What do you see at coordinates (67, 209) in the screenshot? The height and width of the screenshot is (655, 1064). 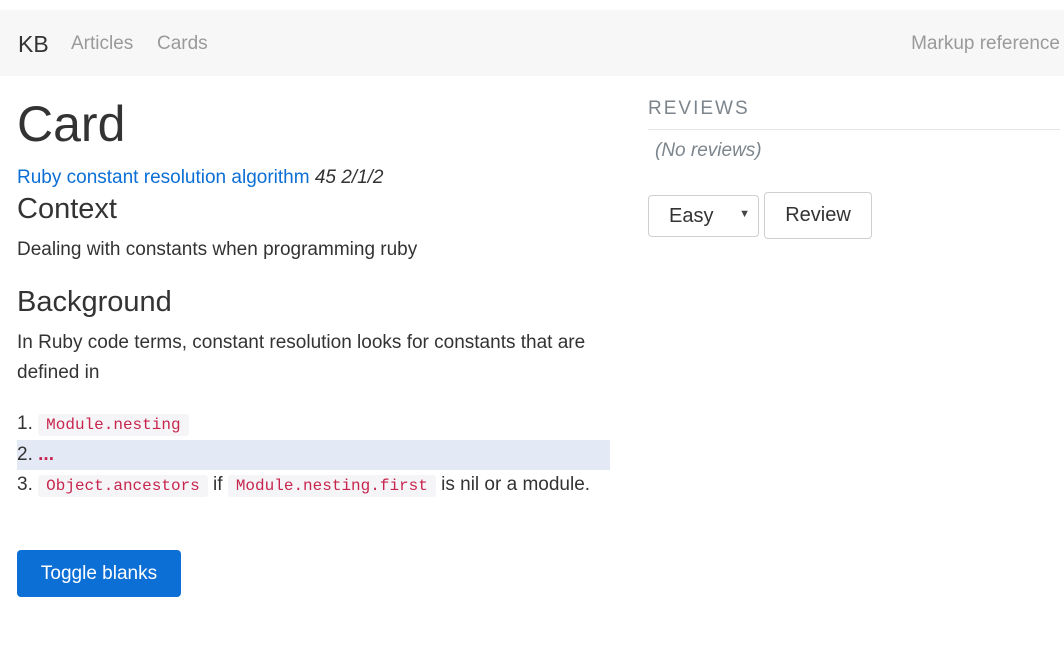 I see `context-heading: Context` at bounding box center [67, 209].